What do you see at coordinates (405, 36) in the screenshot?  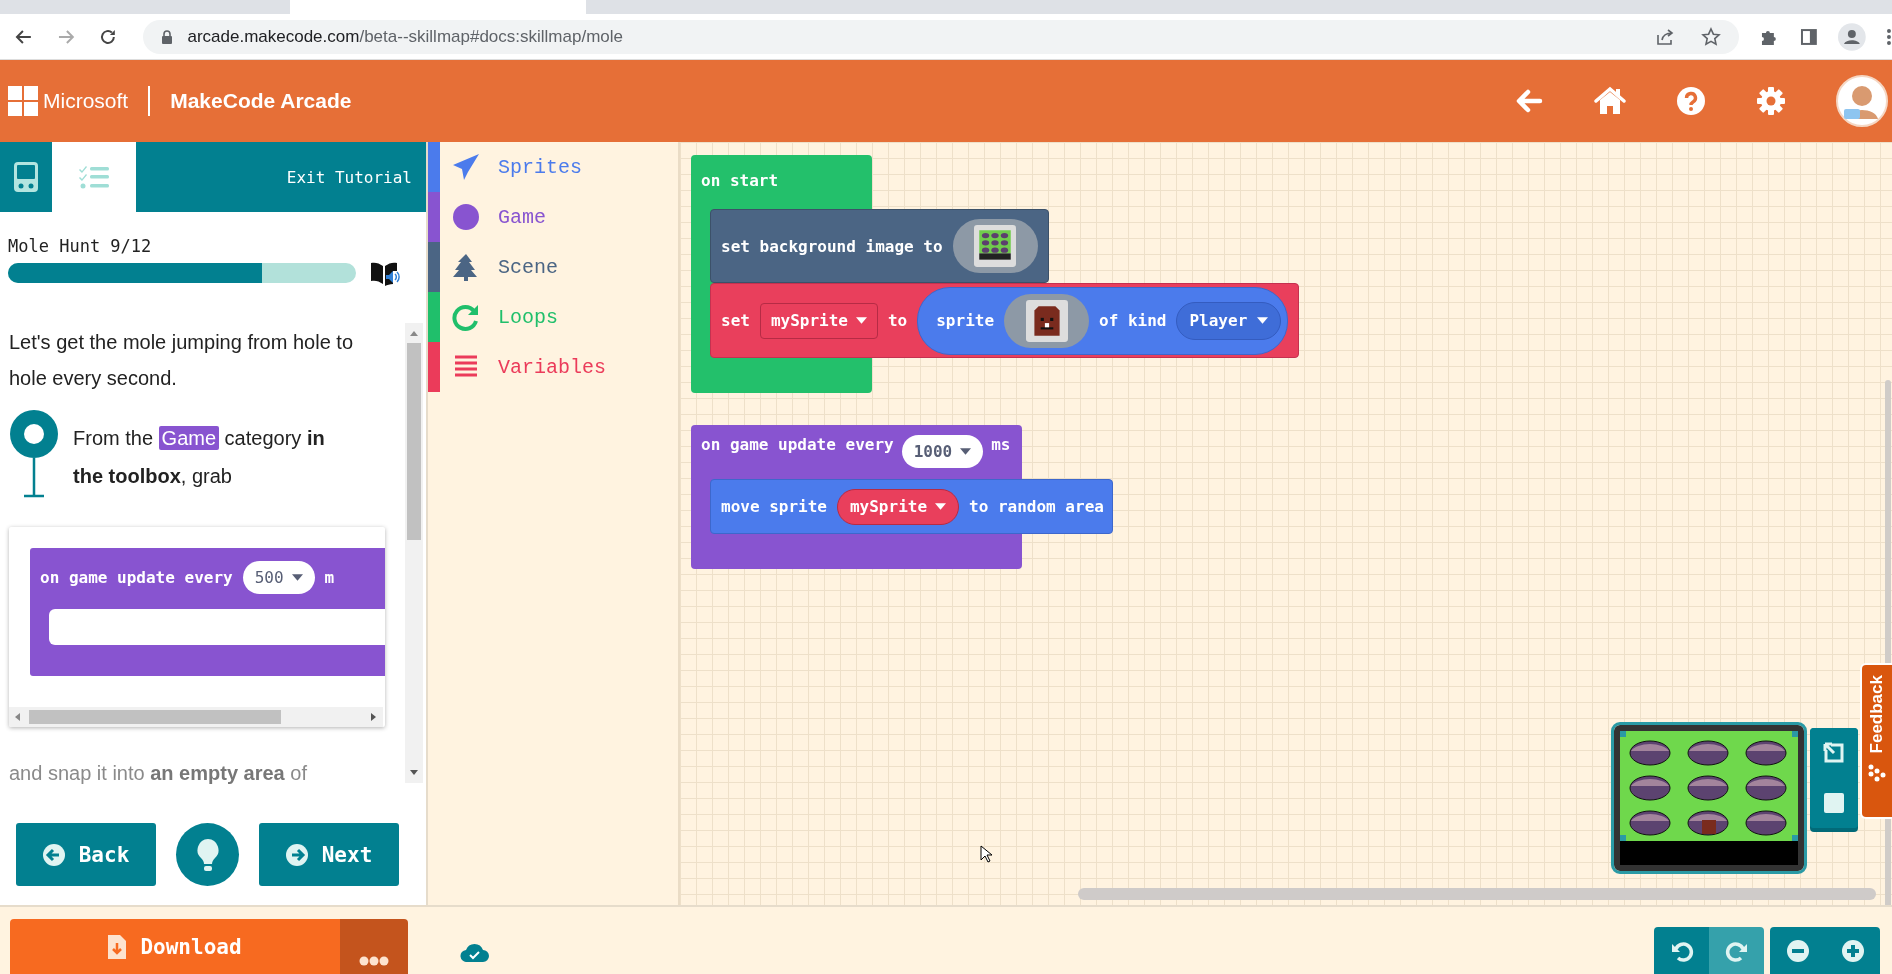 I see `url-text: arcade.makecode.com/beta--skillmap#docs:skillmap/mole` at bounding box center [405, 36].